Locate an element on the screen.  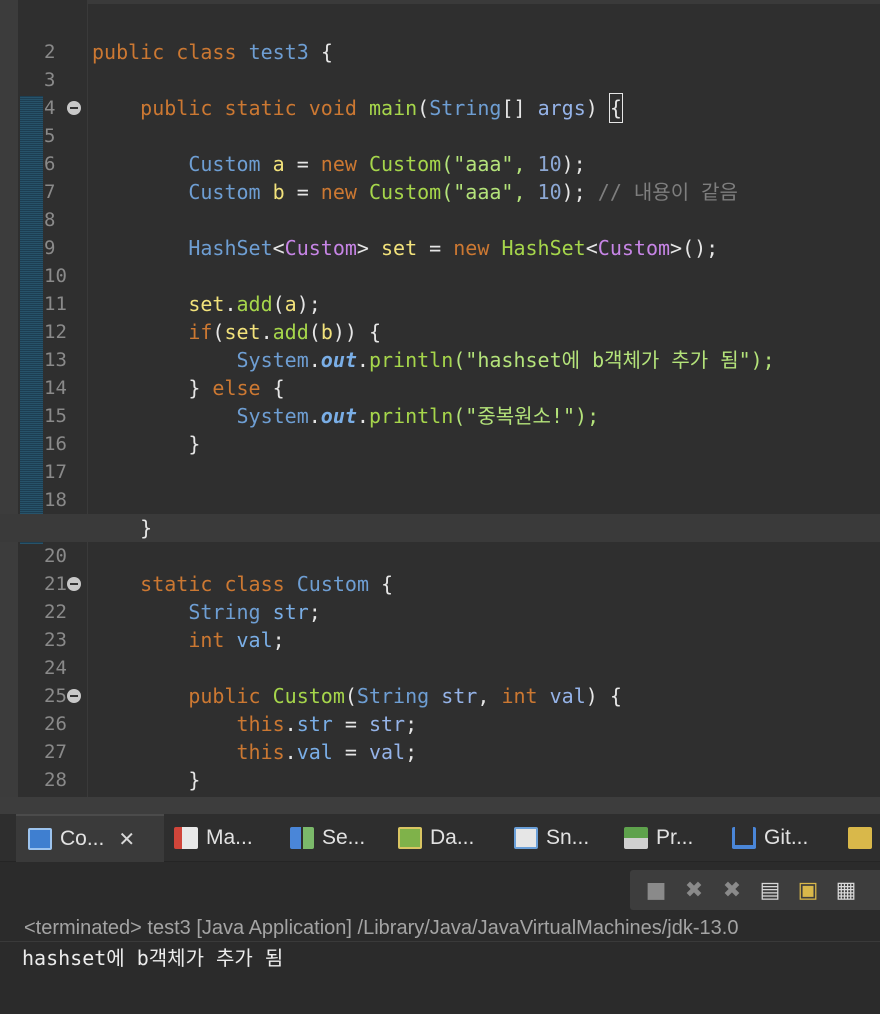
panel-splitter is located at coordinates (440, 805).